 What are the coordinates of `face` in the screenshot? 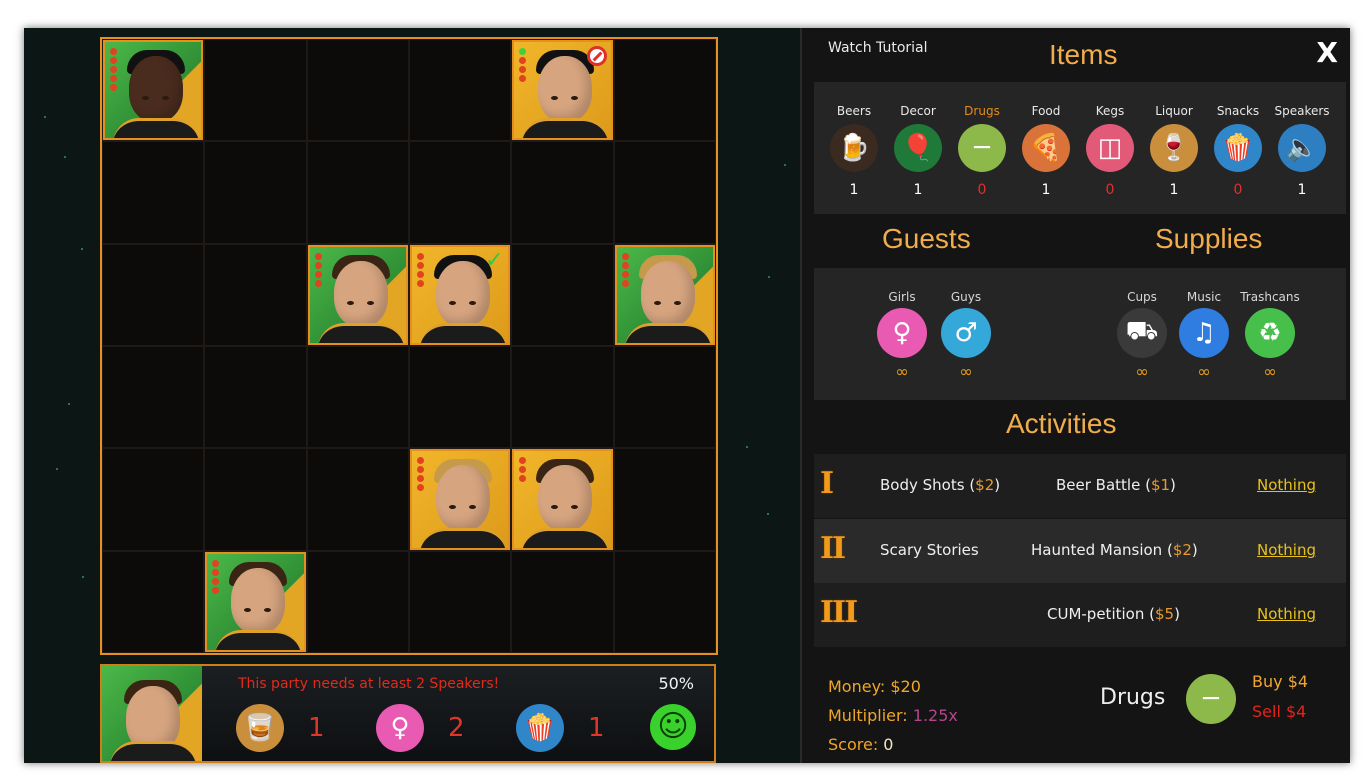 It's located at (463, 498).